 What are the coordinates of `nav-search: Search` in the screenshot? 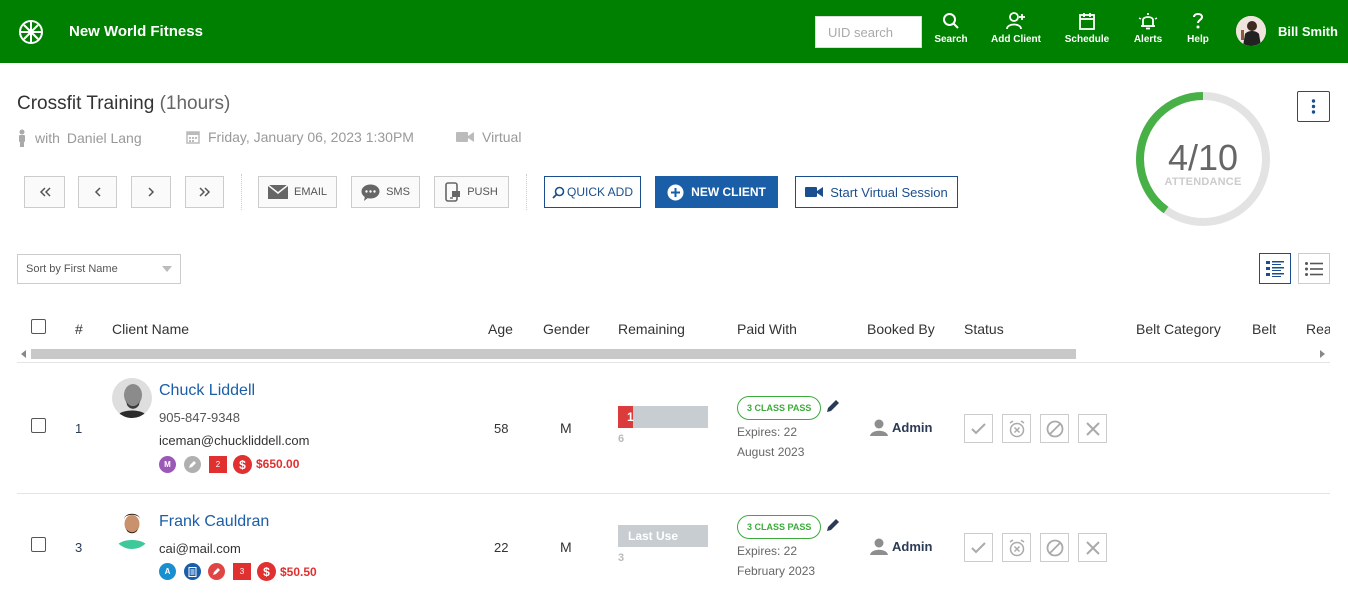 It's located at (951, 32).